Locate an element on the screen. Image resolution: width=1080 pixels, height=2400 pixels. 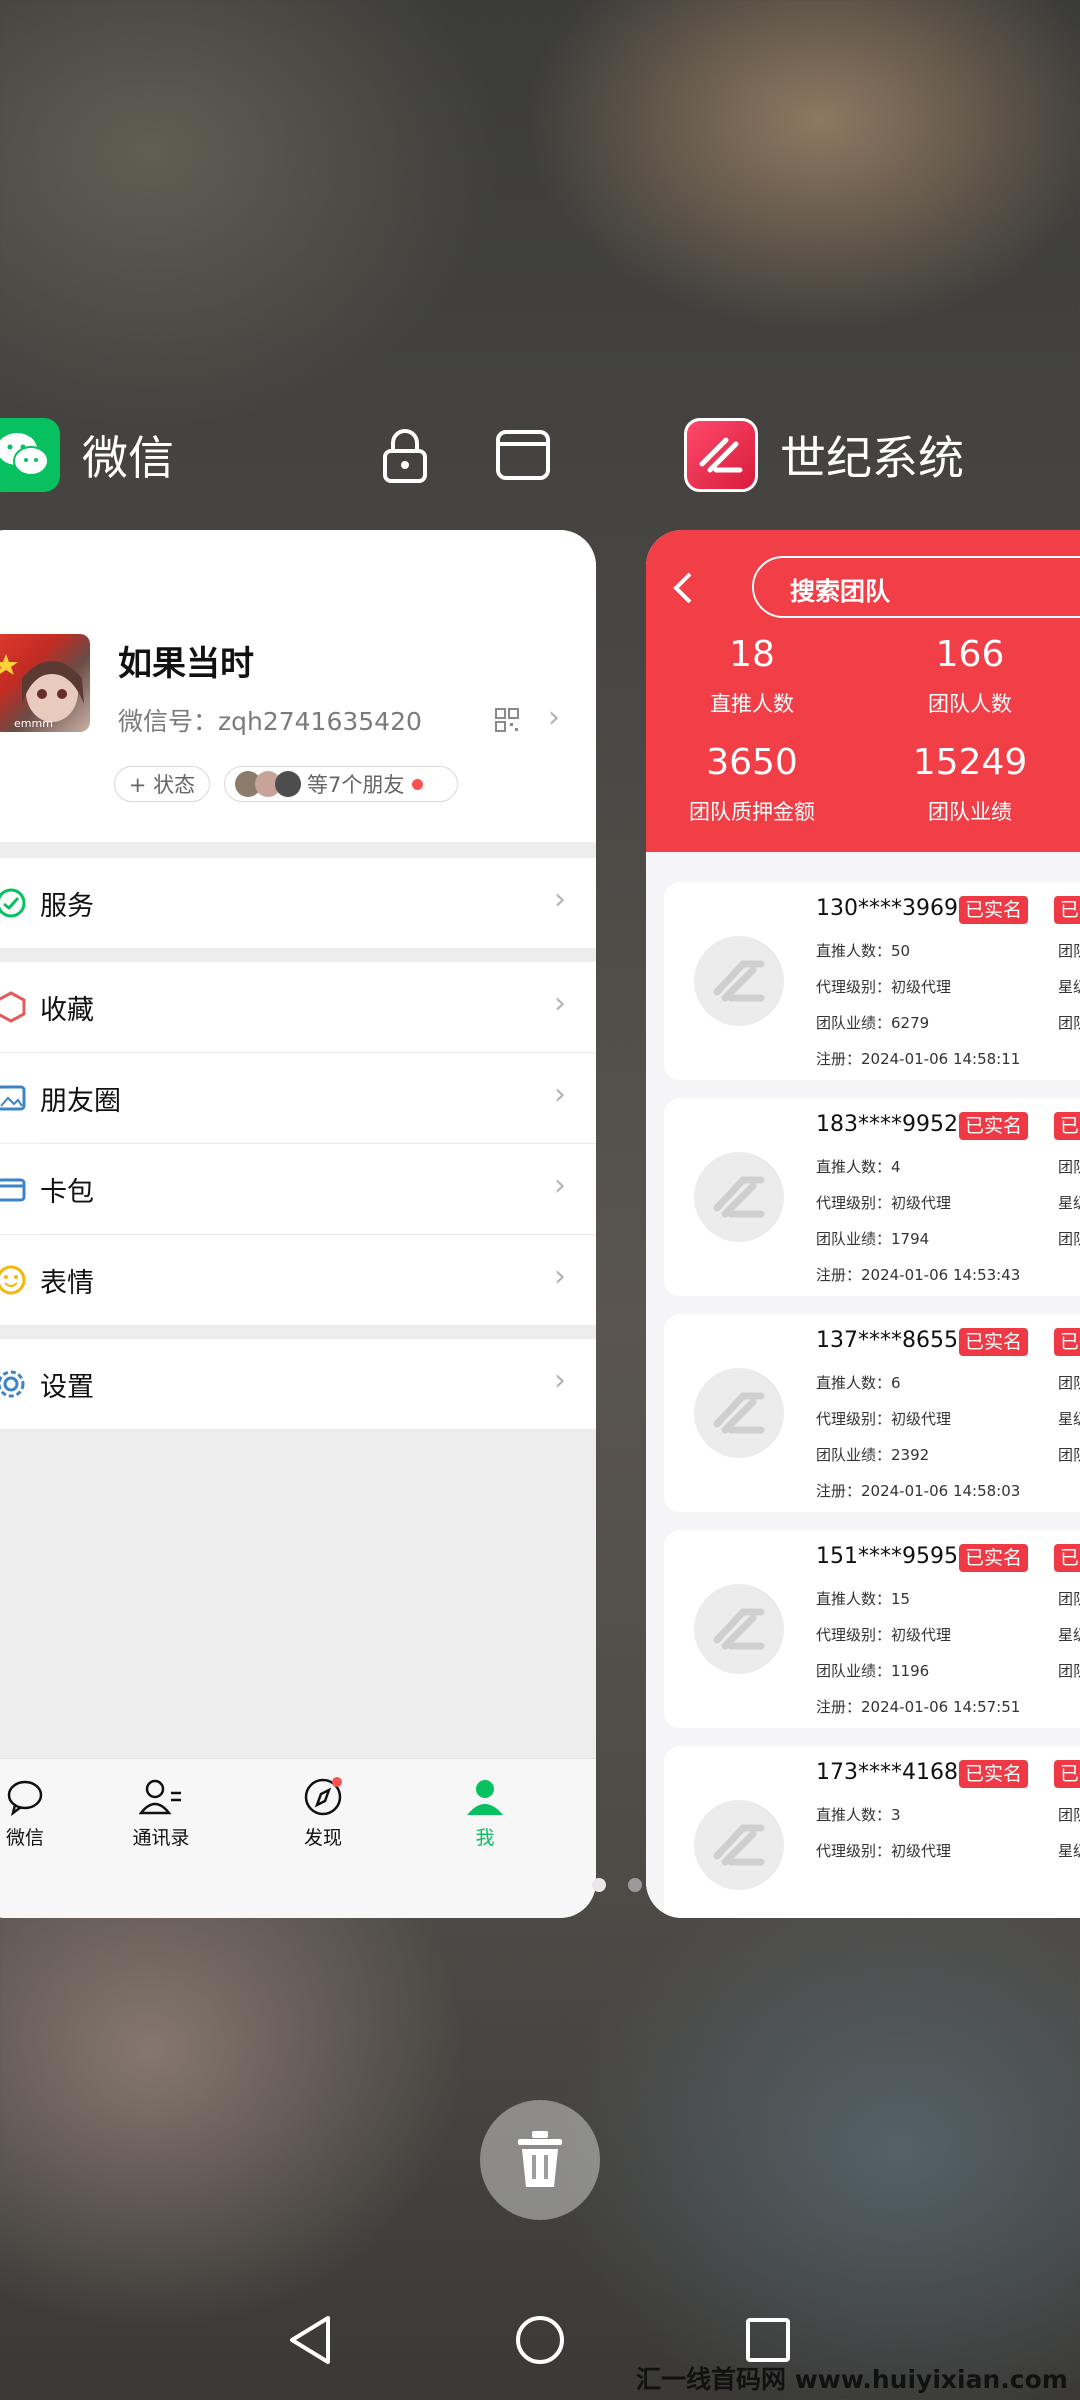
gear-icon is located at coordinates (12, 1384).